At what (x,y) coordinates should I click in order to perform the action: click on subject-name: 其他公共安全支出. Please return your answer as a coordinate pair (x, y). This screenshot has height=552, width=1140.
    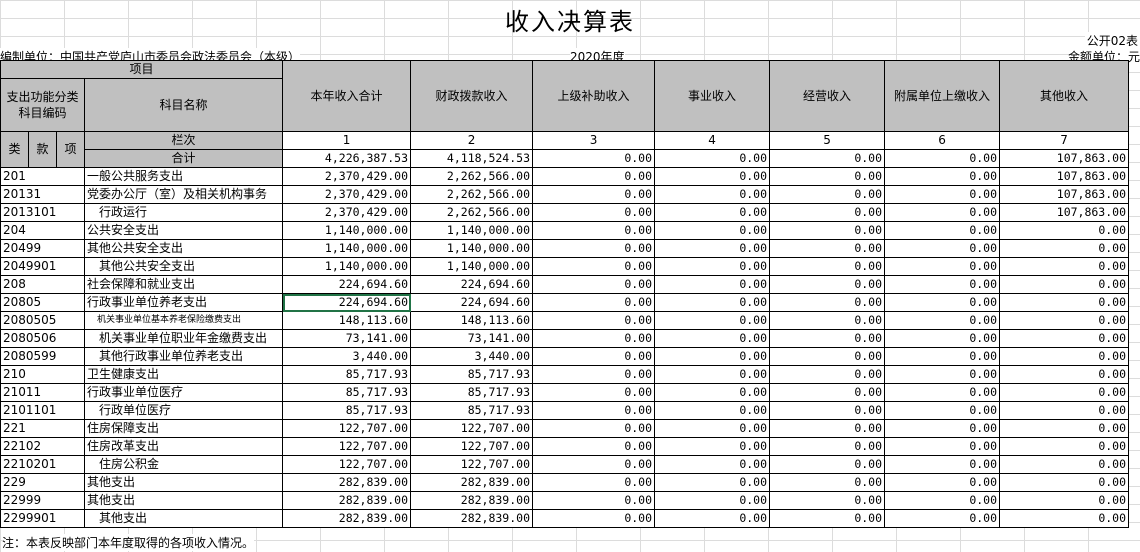
    Looking at the image, I should click on (183, 248).